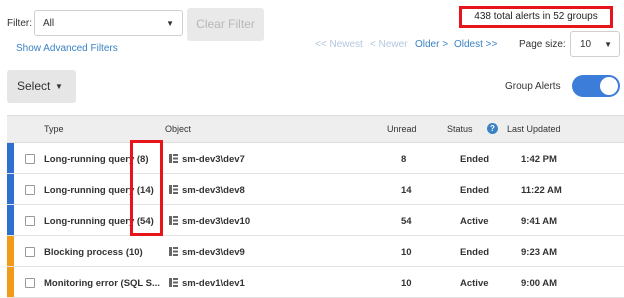  What do you see at coordinates (315, 129) in the screenshot?
I see `table-header: Type Object Unread Status ? Last Updated` at bounding box center [315, 129].